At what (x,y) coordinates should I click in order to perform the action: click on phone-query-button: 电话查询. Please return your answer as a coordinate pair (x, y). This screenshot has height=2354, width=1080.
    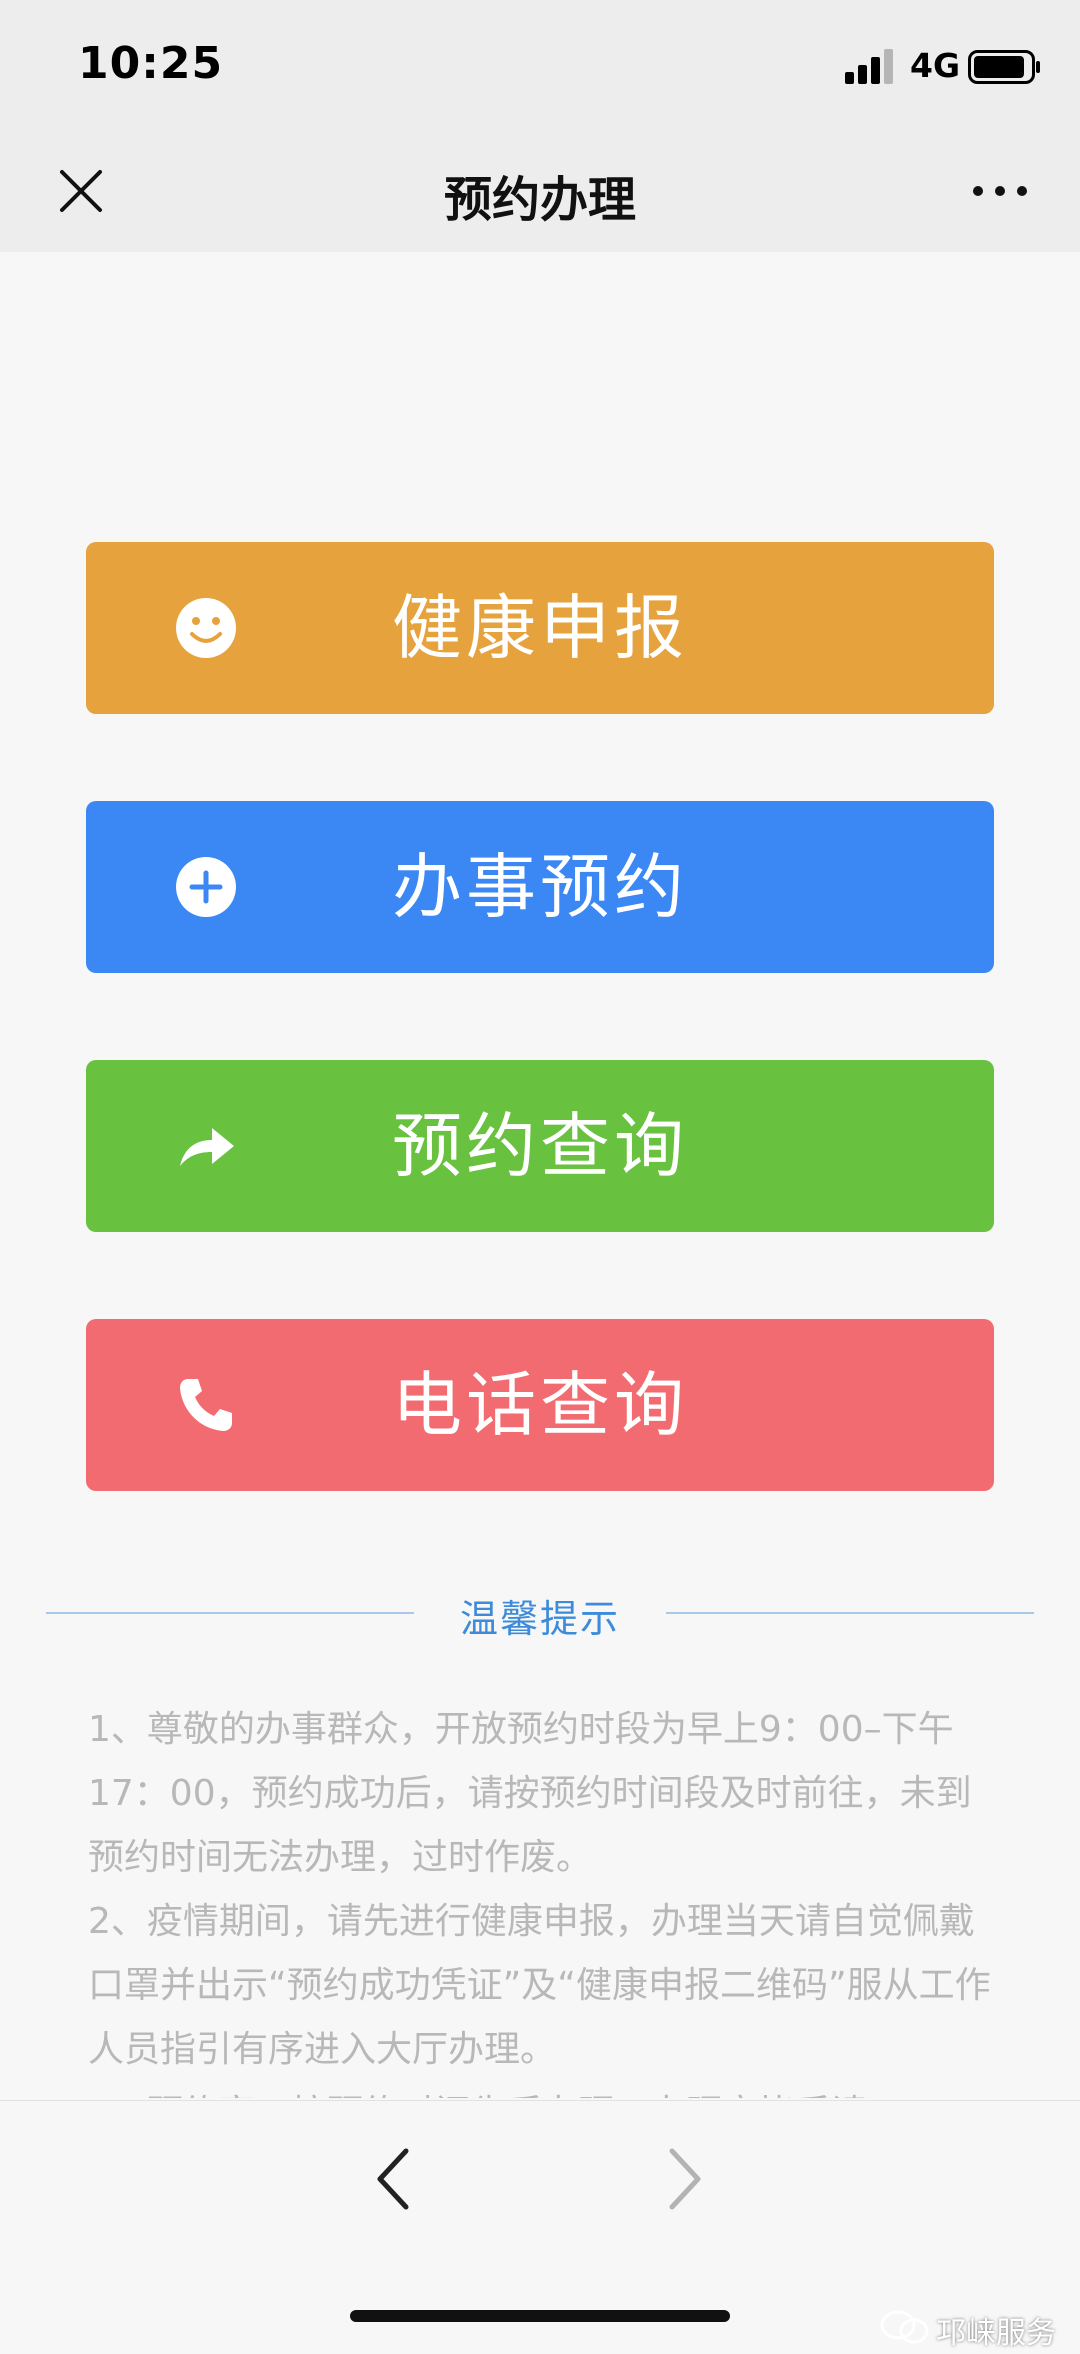
    Looking at the image, I should click on (540, 1405).